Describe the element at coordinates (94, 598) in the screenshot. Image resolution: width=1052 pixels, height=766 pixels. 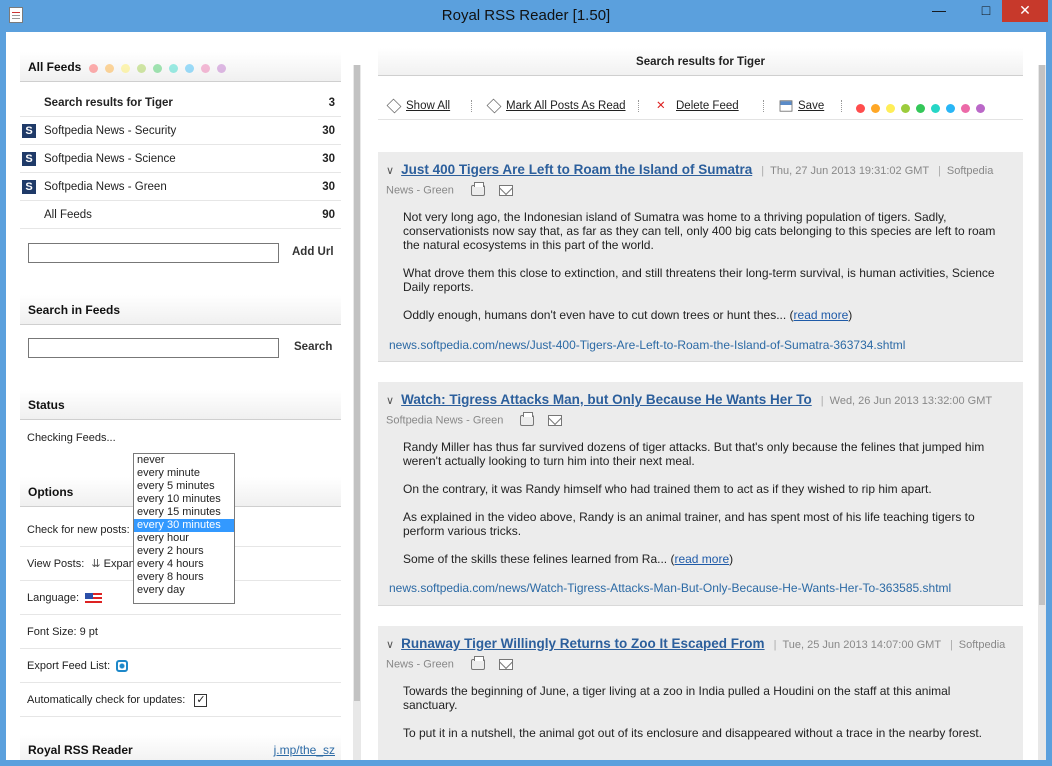
I see `us-flag-icon` at that location.